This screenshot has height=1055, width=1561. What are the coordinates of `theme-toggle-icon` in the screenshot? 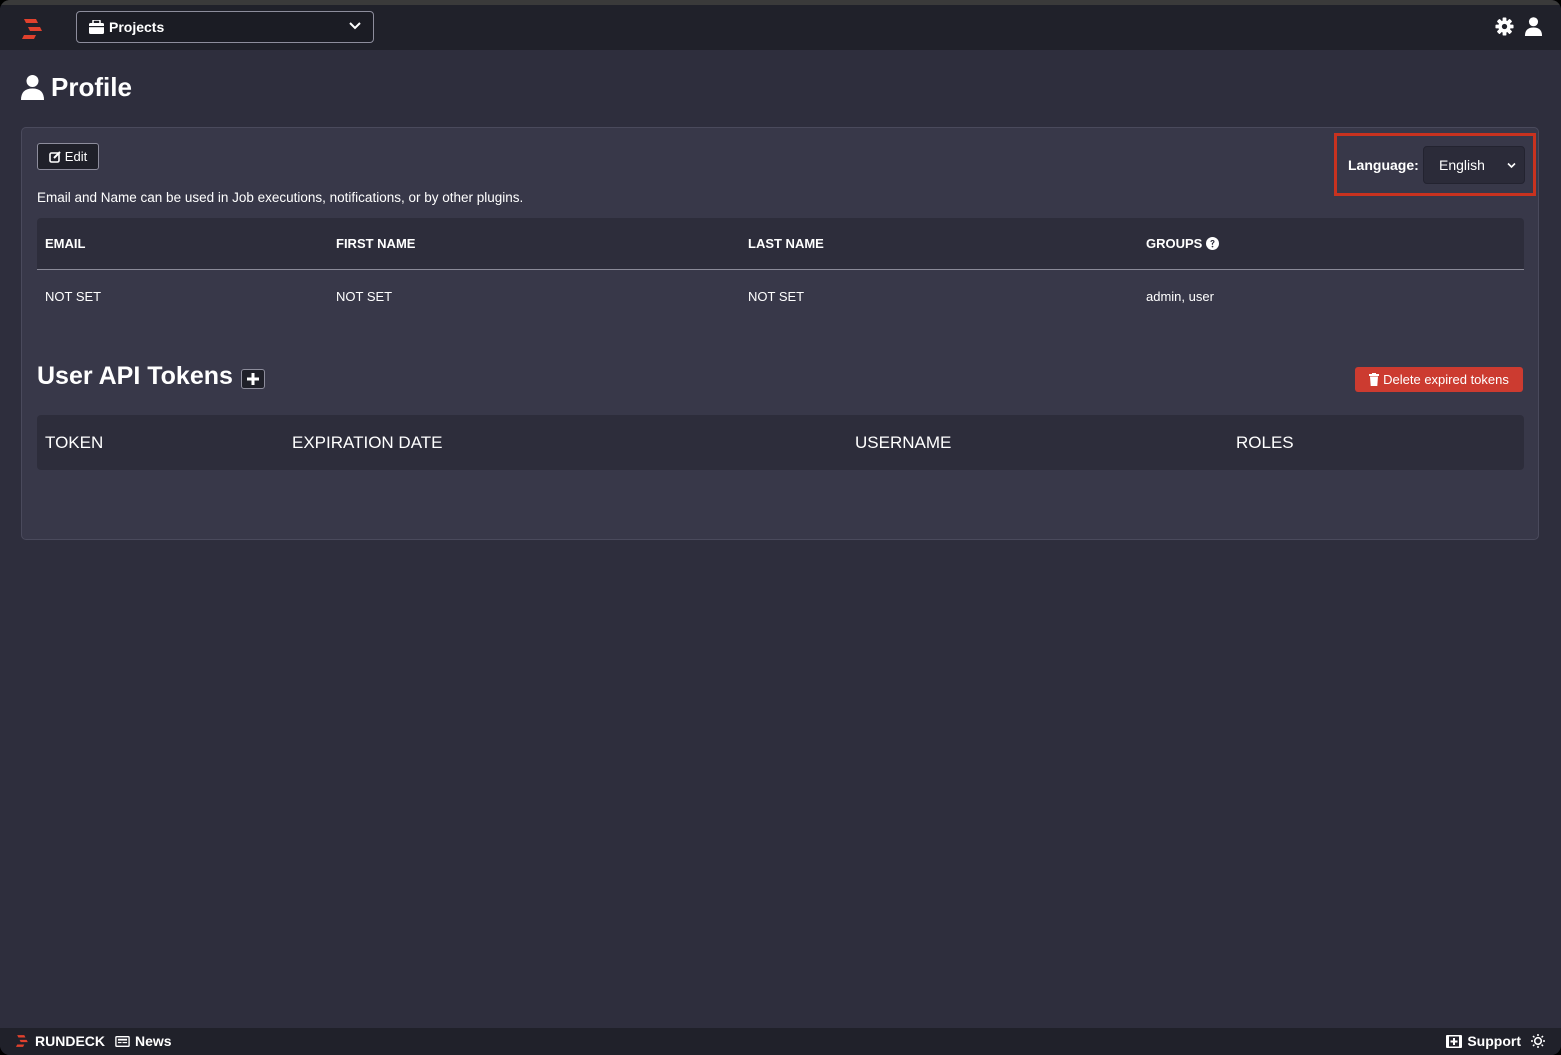 It's located at (1538, 1041).